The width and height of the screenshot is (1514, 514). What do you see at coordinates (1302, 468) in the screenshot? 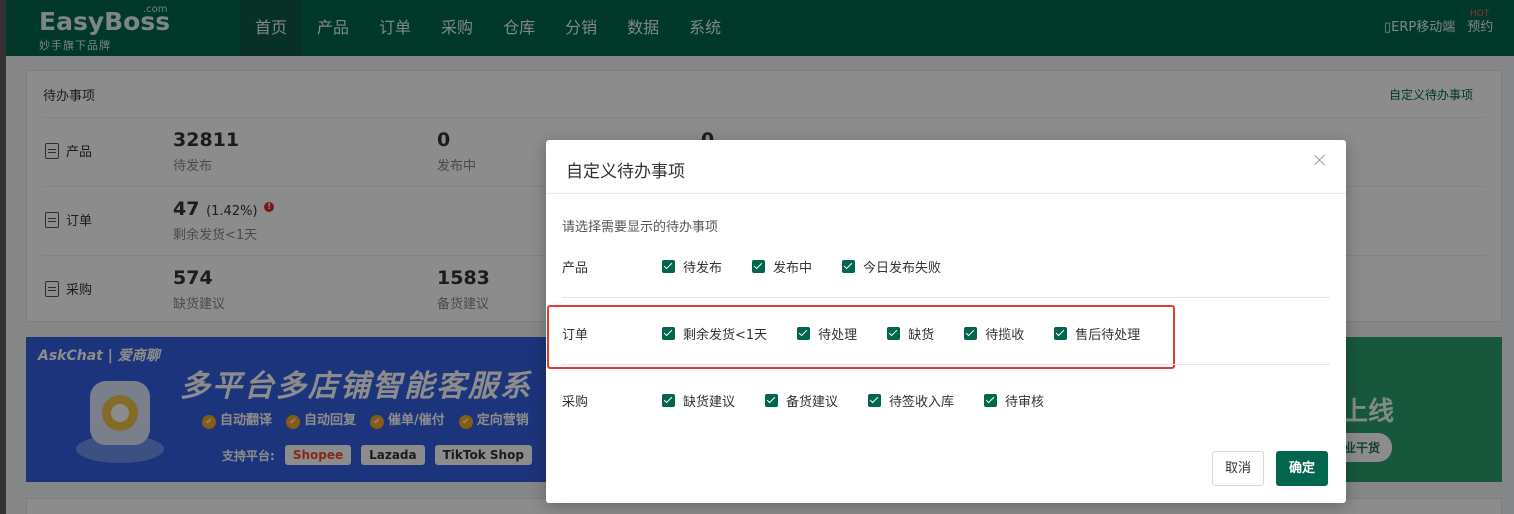
I see `confirm-button: 确定` at bounding box center [1302, 468].